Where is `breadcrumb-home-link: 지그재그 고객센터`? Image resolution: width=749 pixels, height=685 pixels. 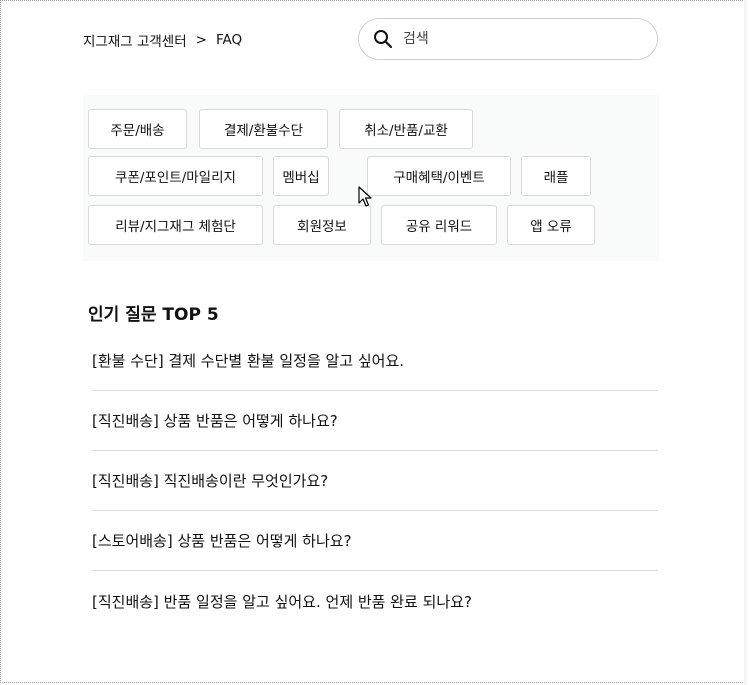
breadcrumb-home-link: 지그재그 고객센터 is located at coordinates (135, 40).